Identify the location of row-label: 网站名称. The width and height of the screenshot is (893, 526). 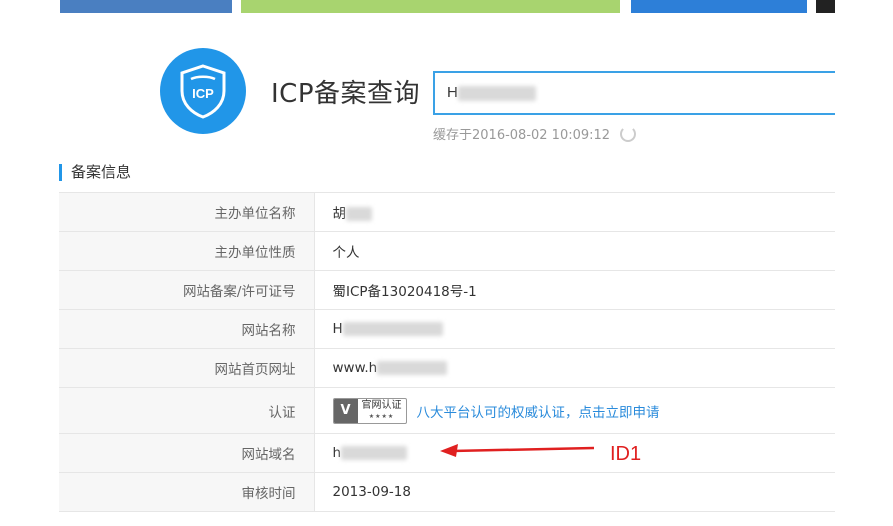
(187, 329).